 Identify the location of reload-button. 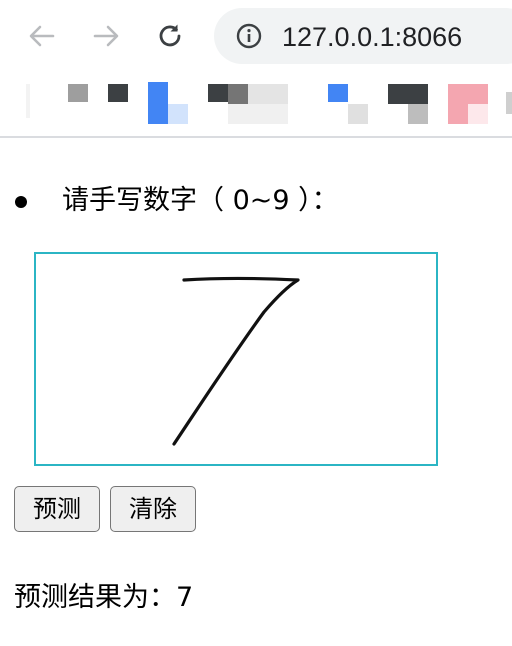
(170, 36).